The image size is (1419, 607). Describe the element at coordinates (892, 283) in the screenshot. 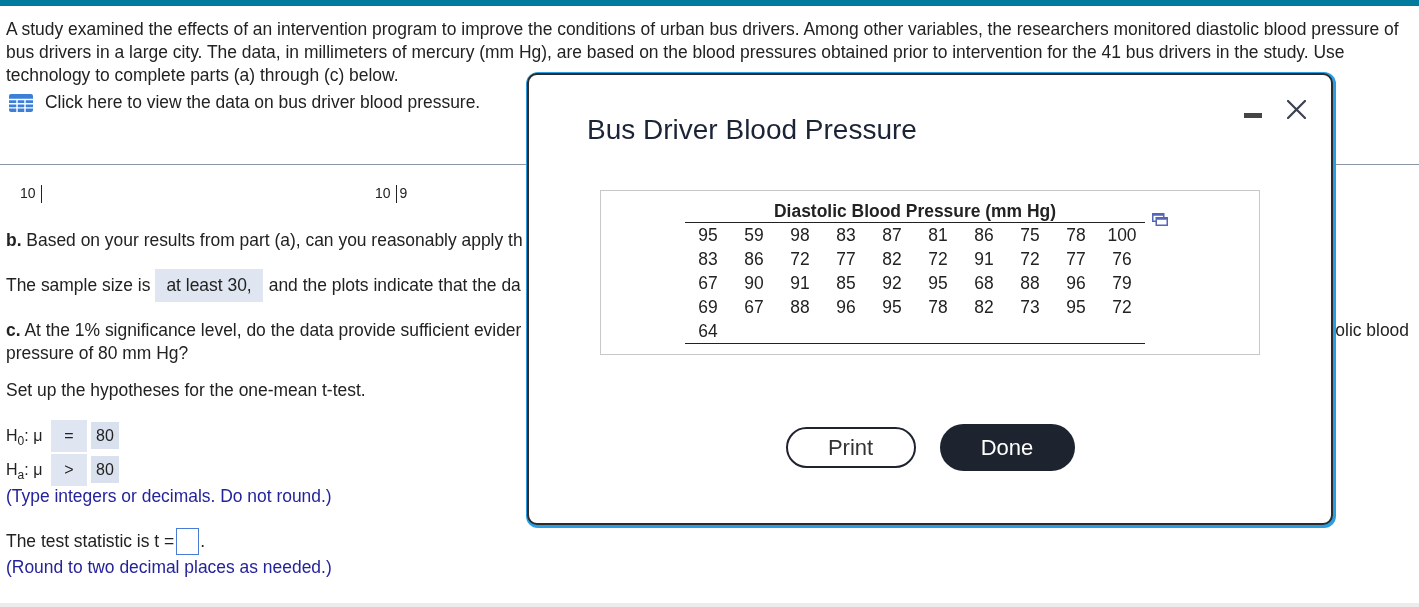

I see `table-cell-text: 92` at that location.